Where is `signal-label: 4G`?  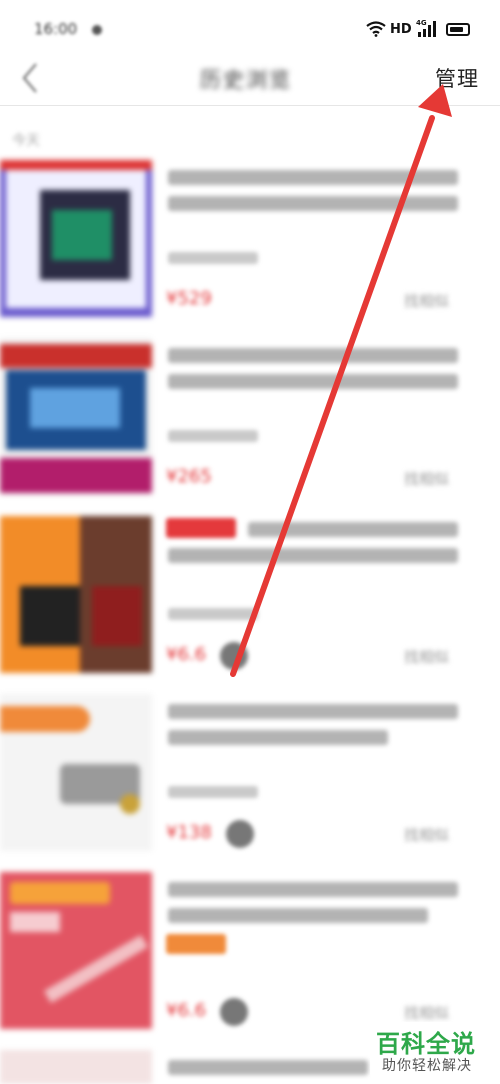
signal-label: 4G is located at coordinates (421, 23).